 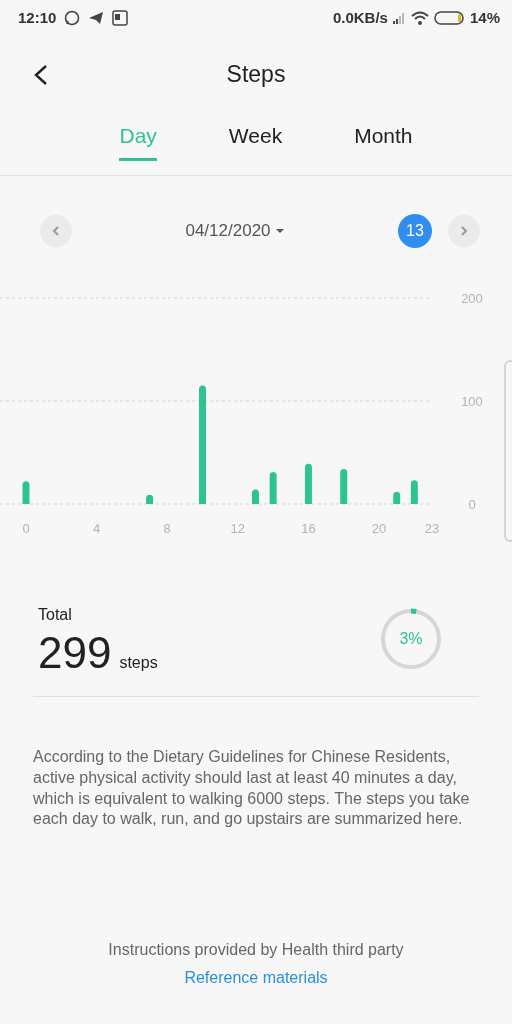 What do you see at coordinates (415, 231) in the screenshot?
I see `day-badge: 13` at bounding box center [415, 231].